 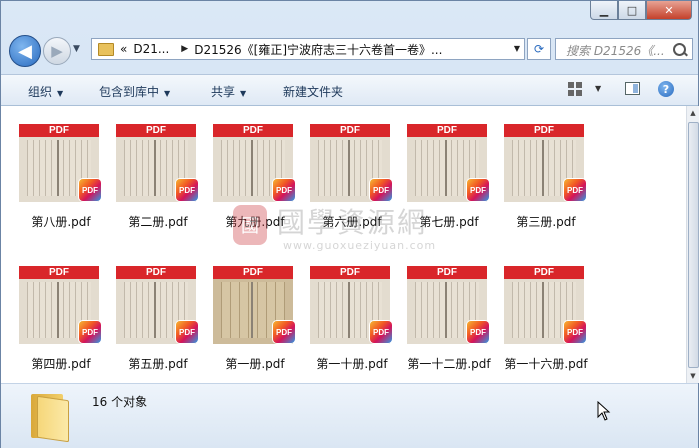 What do you see at coordinates (250, 225) in the screenshot?
I see `watermark-seal-icon: 國` at bounding box center [250, 225].